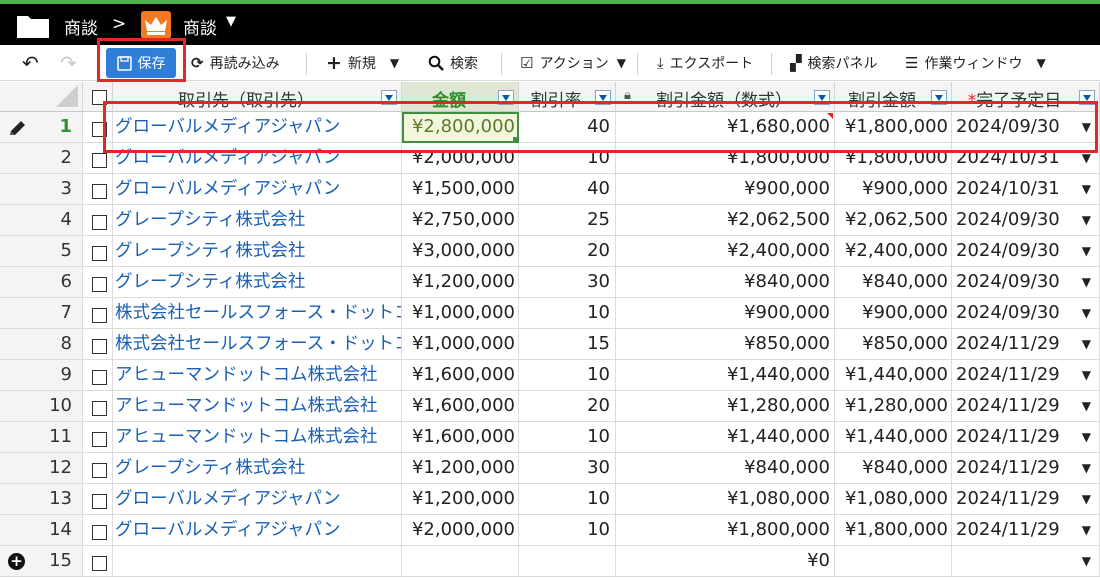 The width and height of the screenshot is (1100, 581). I want to click on discount-cell: ¥1,080,000, so click(893, 499).